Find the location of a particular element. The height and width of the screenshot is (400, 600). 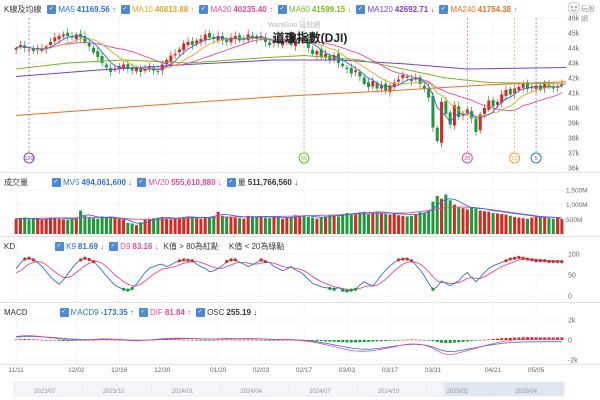

x-tick-label: 05/05 is located at coordinates (536, 370).